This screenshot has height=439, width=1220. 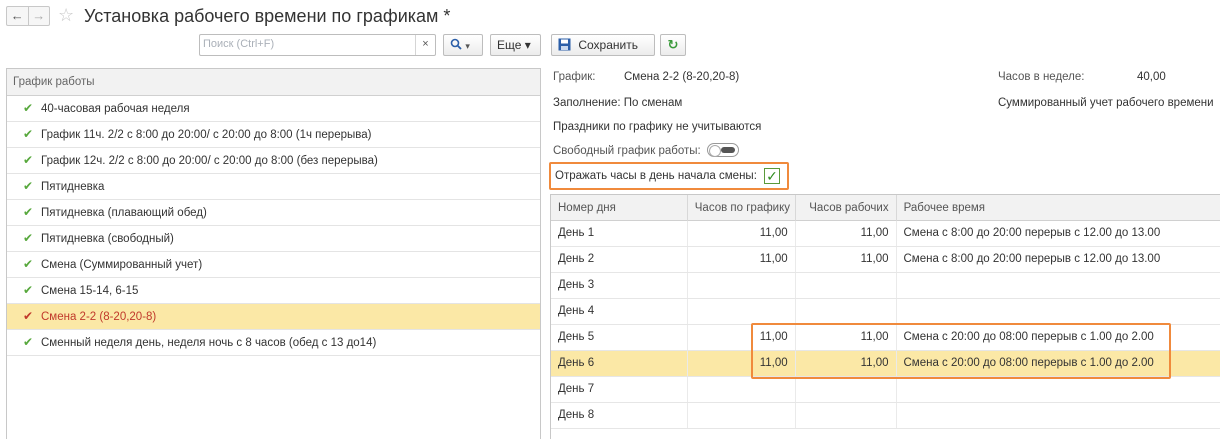 I want to click on schedule-list-header: График работы, so click(x=273, y=82).